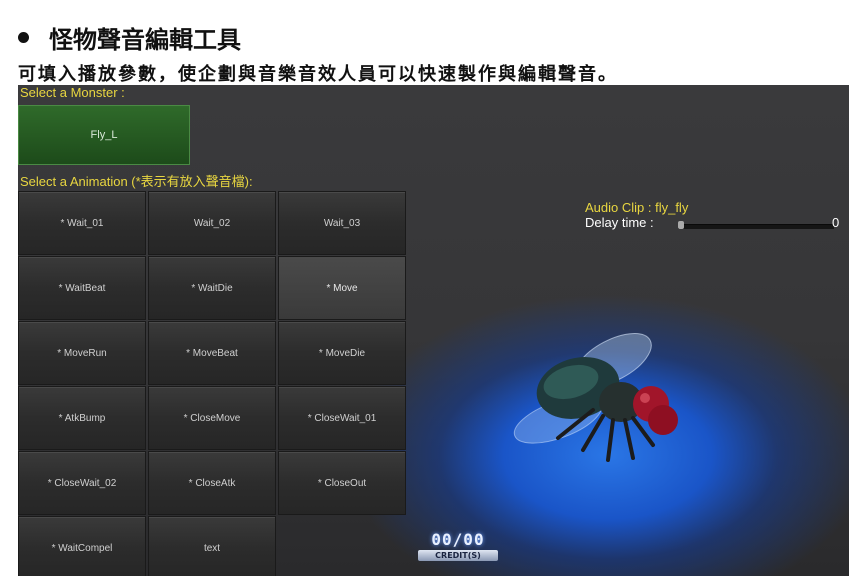 This screenshot has width=861, height=586. Describe the element at coordinates (212, 353) in the screenshot. I see `animation-button: * MoveBeat` at that location.